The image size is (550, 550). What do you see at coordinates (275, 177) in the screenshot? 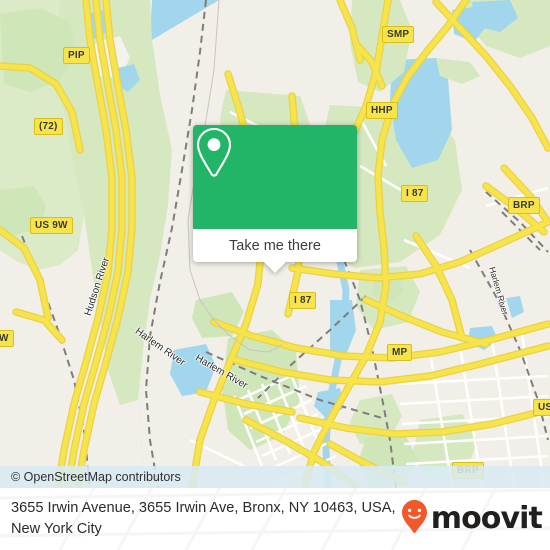
I see `callout-header` at bounding box center [275, 177].